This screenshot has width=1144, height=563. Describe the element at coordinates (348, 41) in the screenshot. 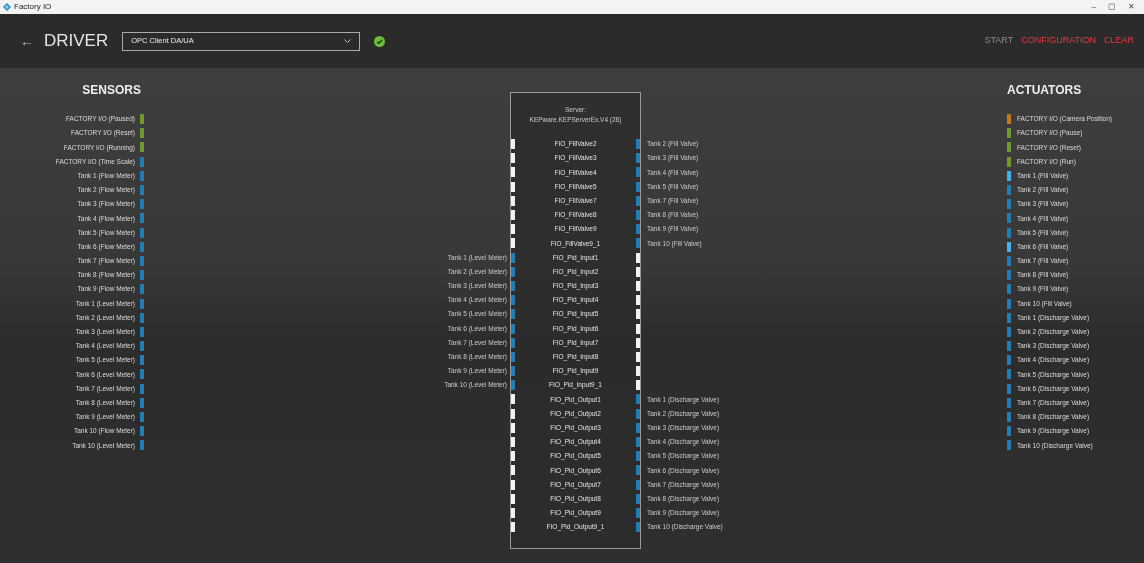

I see `chevron-down-icon` at that location.